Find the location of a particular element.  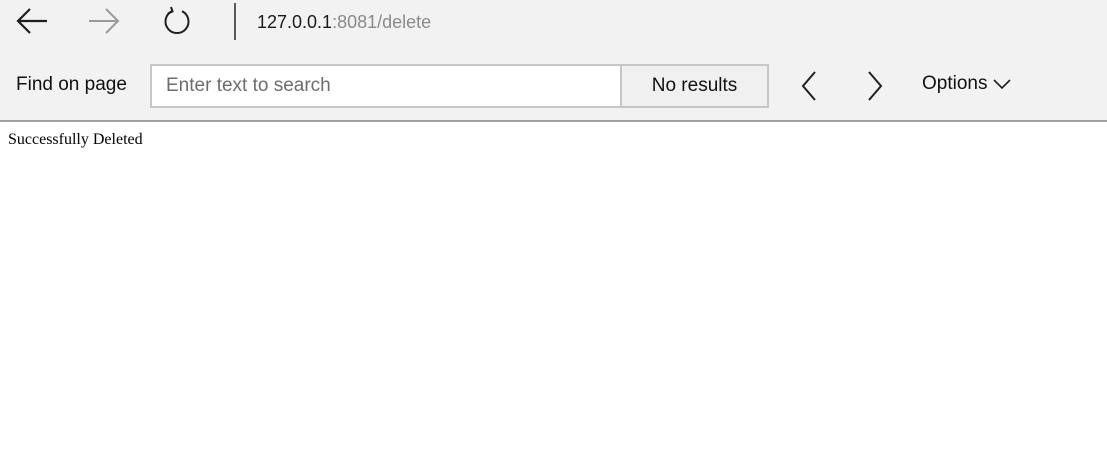

arrow-right-icon is located at coordinates (104, 21).